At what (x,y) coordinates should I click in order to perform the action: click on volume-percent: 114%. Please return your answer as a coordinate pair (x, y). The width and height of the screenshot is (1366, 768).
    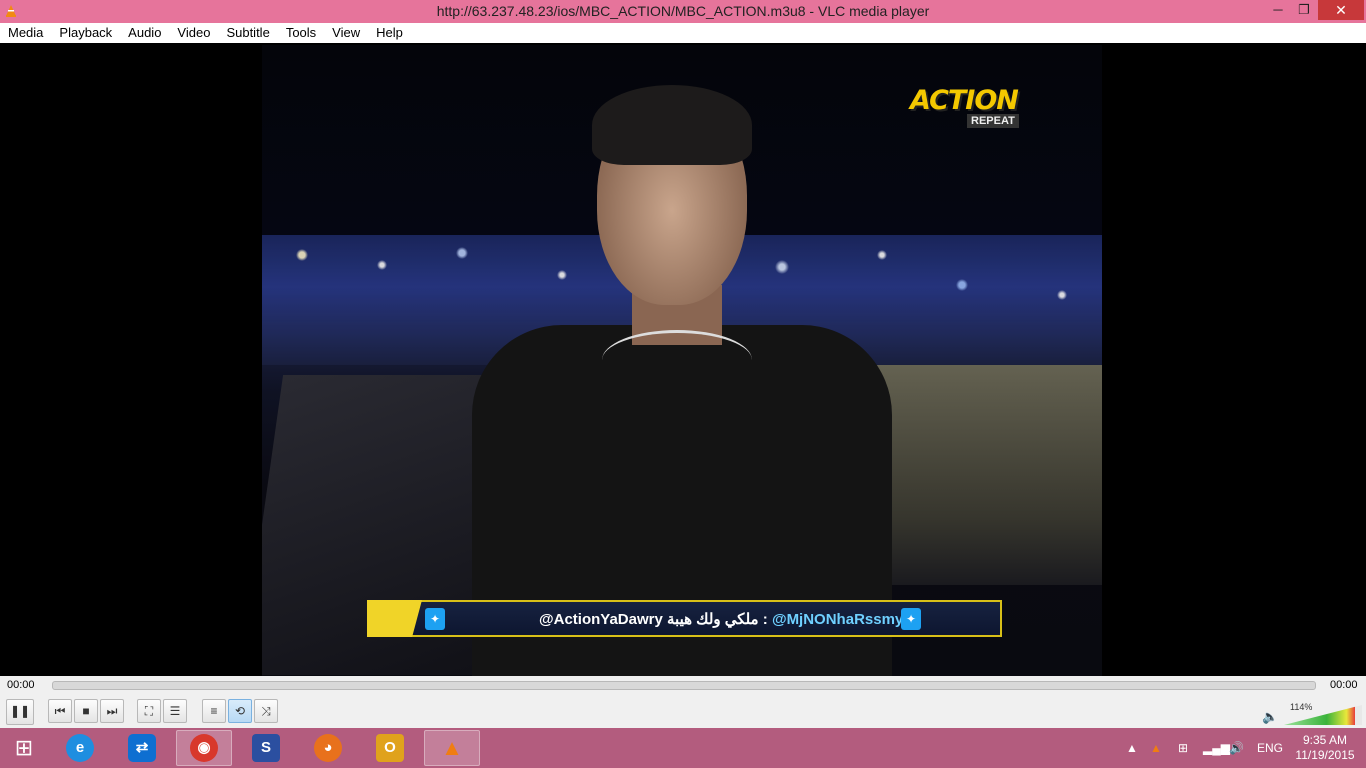
    Looking at the image, I should click on (1301, 707).